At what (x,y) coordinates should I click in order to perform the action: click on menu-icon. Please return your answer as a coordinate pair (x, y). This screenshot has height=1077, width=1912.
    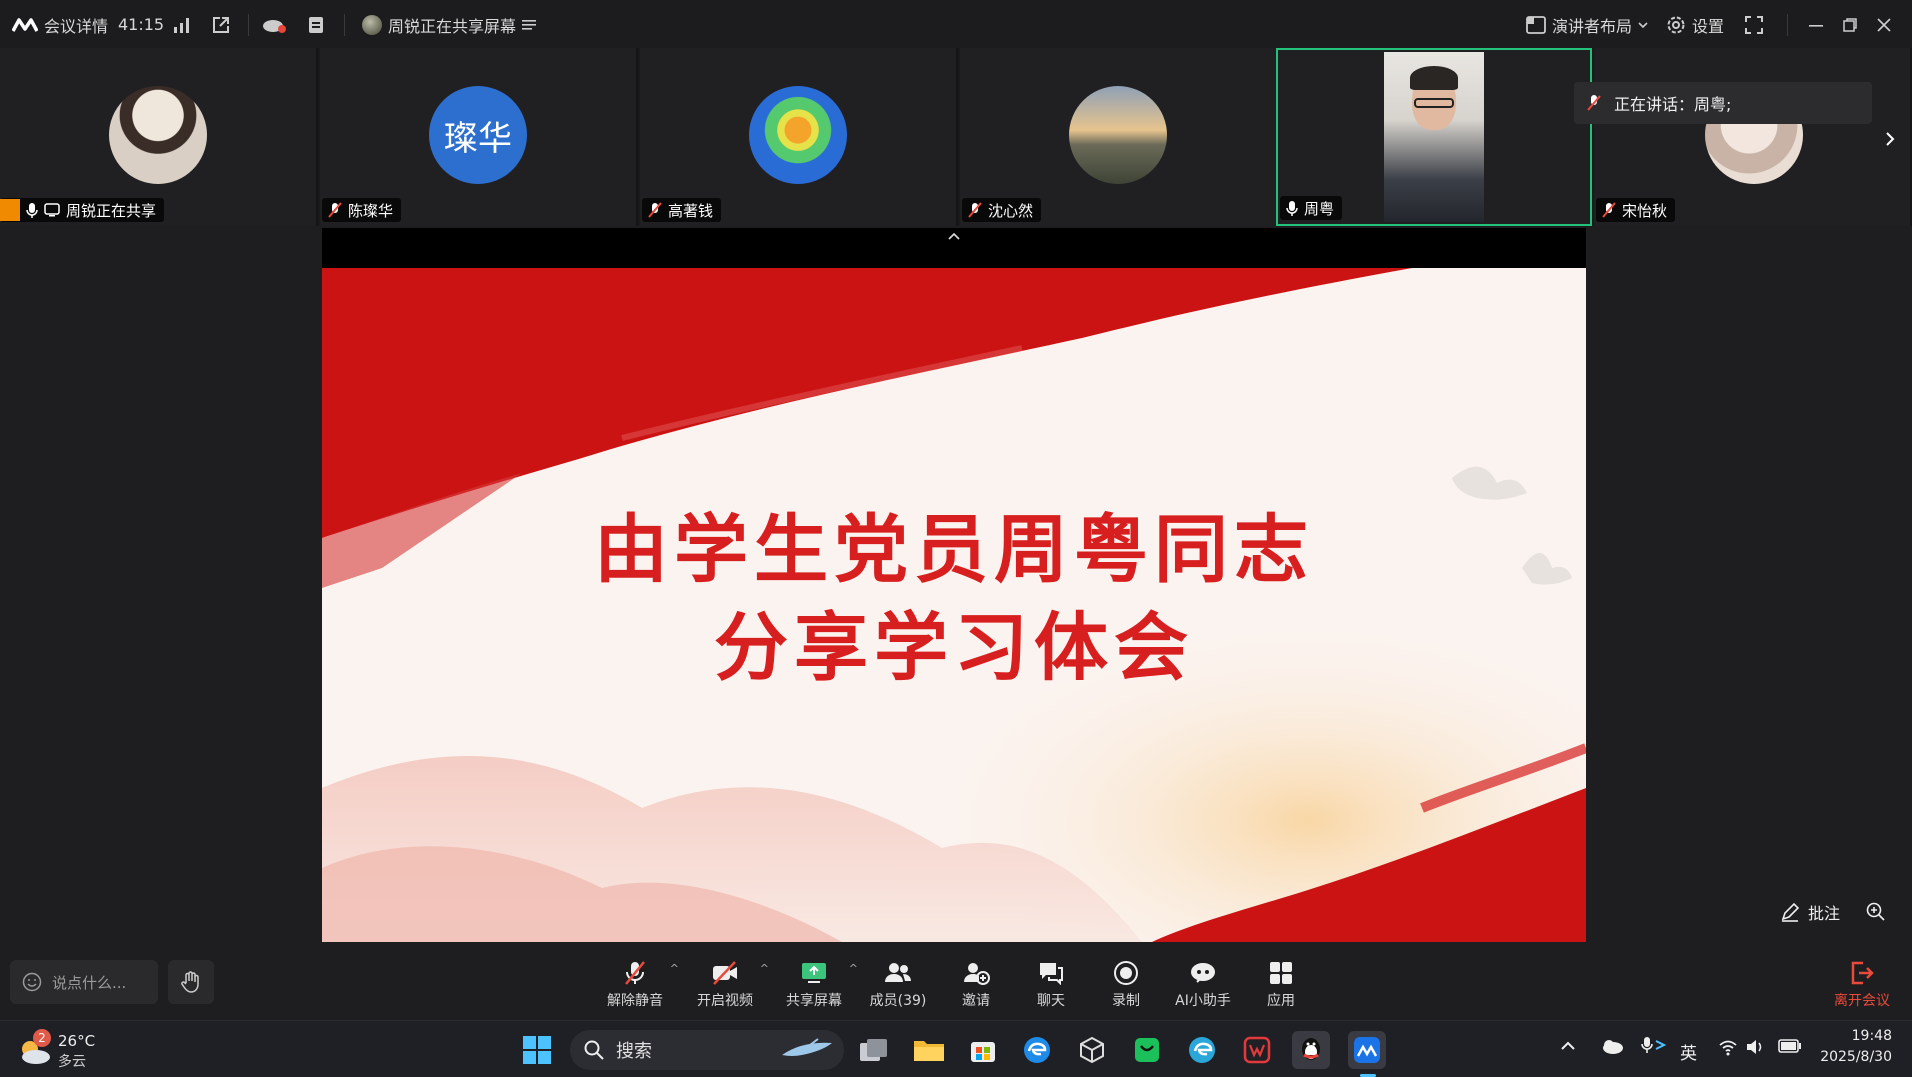
    Looking at the image, I should click on (529, 25).